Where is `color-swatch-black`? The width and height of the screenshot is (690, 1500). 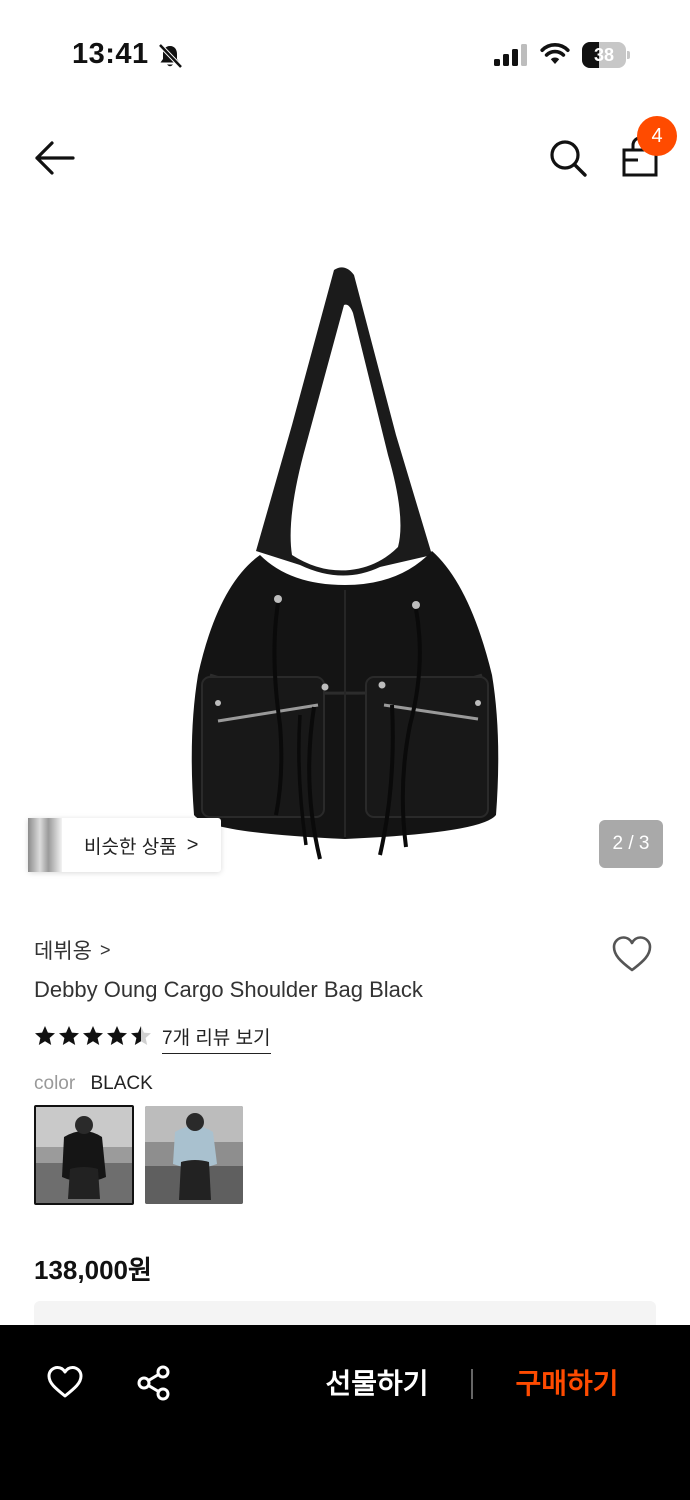
color-swatch-black is located at coordinates (84, 1155).